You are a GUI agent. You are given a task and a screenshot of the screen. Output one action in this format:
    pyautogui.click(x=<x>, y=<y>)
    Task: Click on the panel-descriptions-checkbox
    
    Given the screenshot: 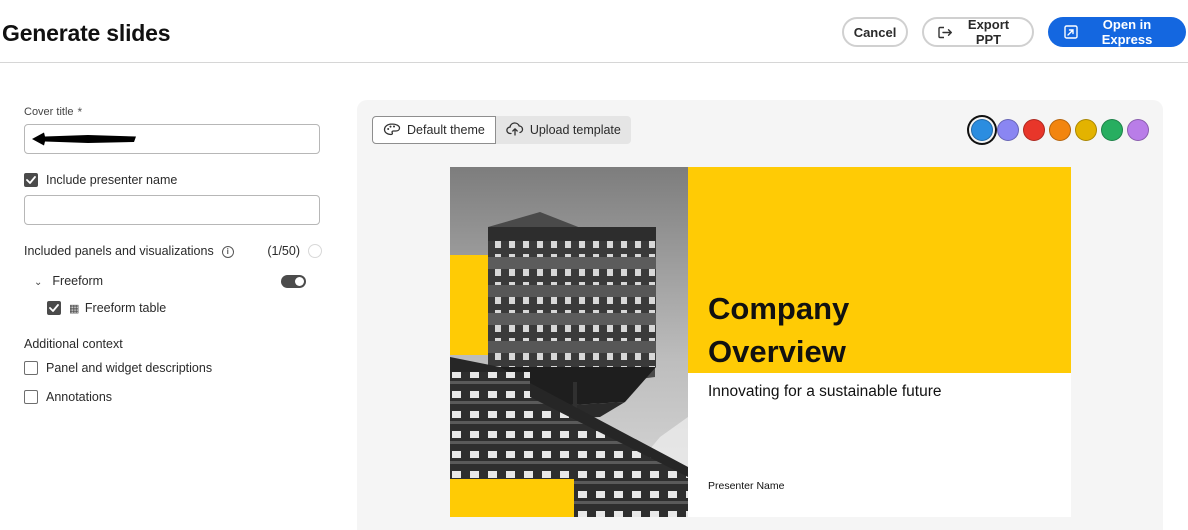 What is the action you would take?
    pyautogui.click(x=31, y=368)
    